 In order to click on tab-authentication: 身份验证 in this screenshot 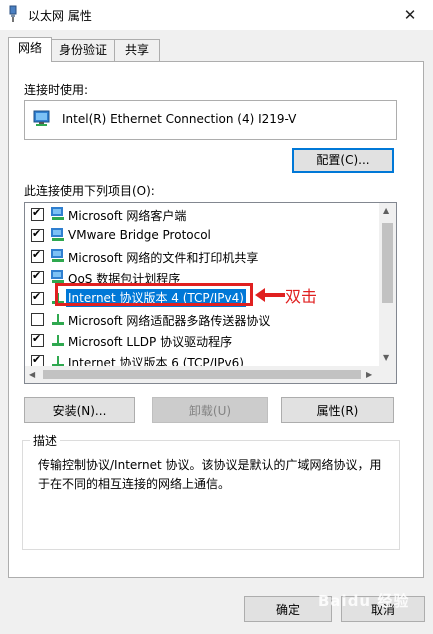, I will do `click(83, 50)`.